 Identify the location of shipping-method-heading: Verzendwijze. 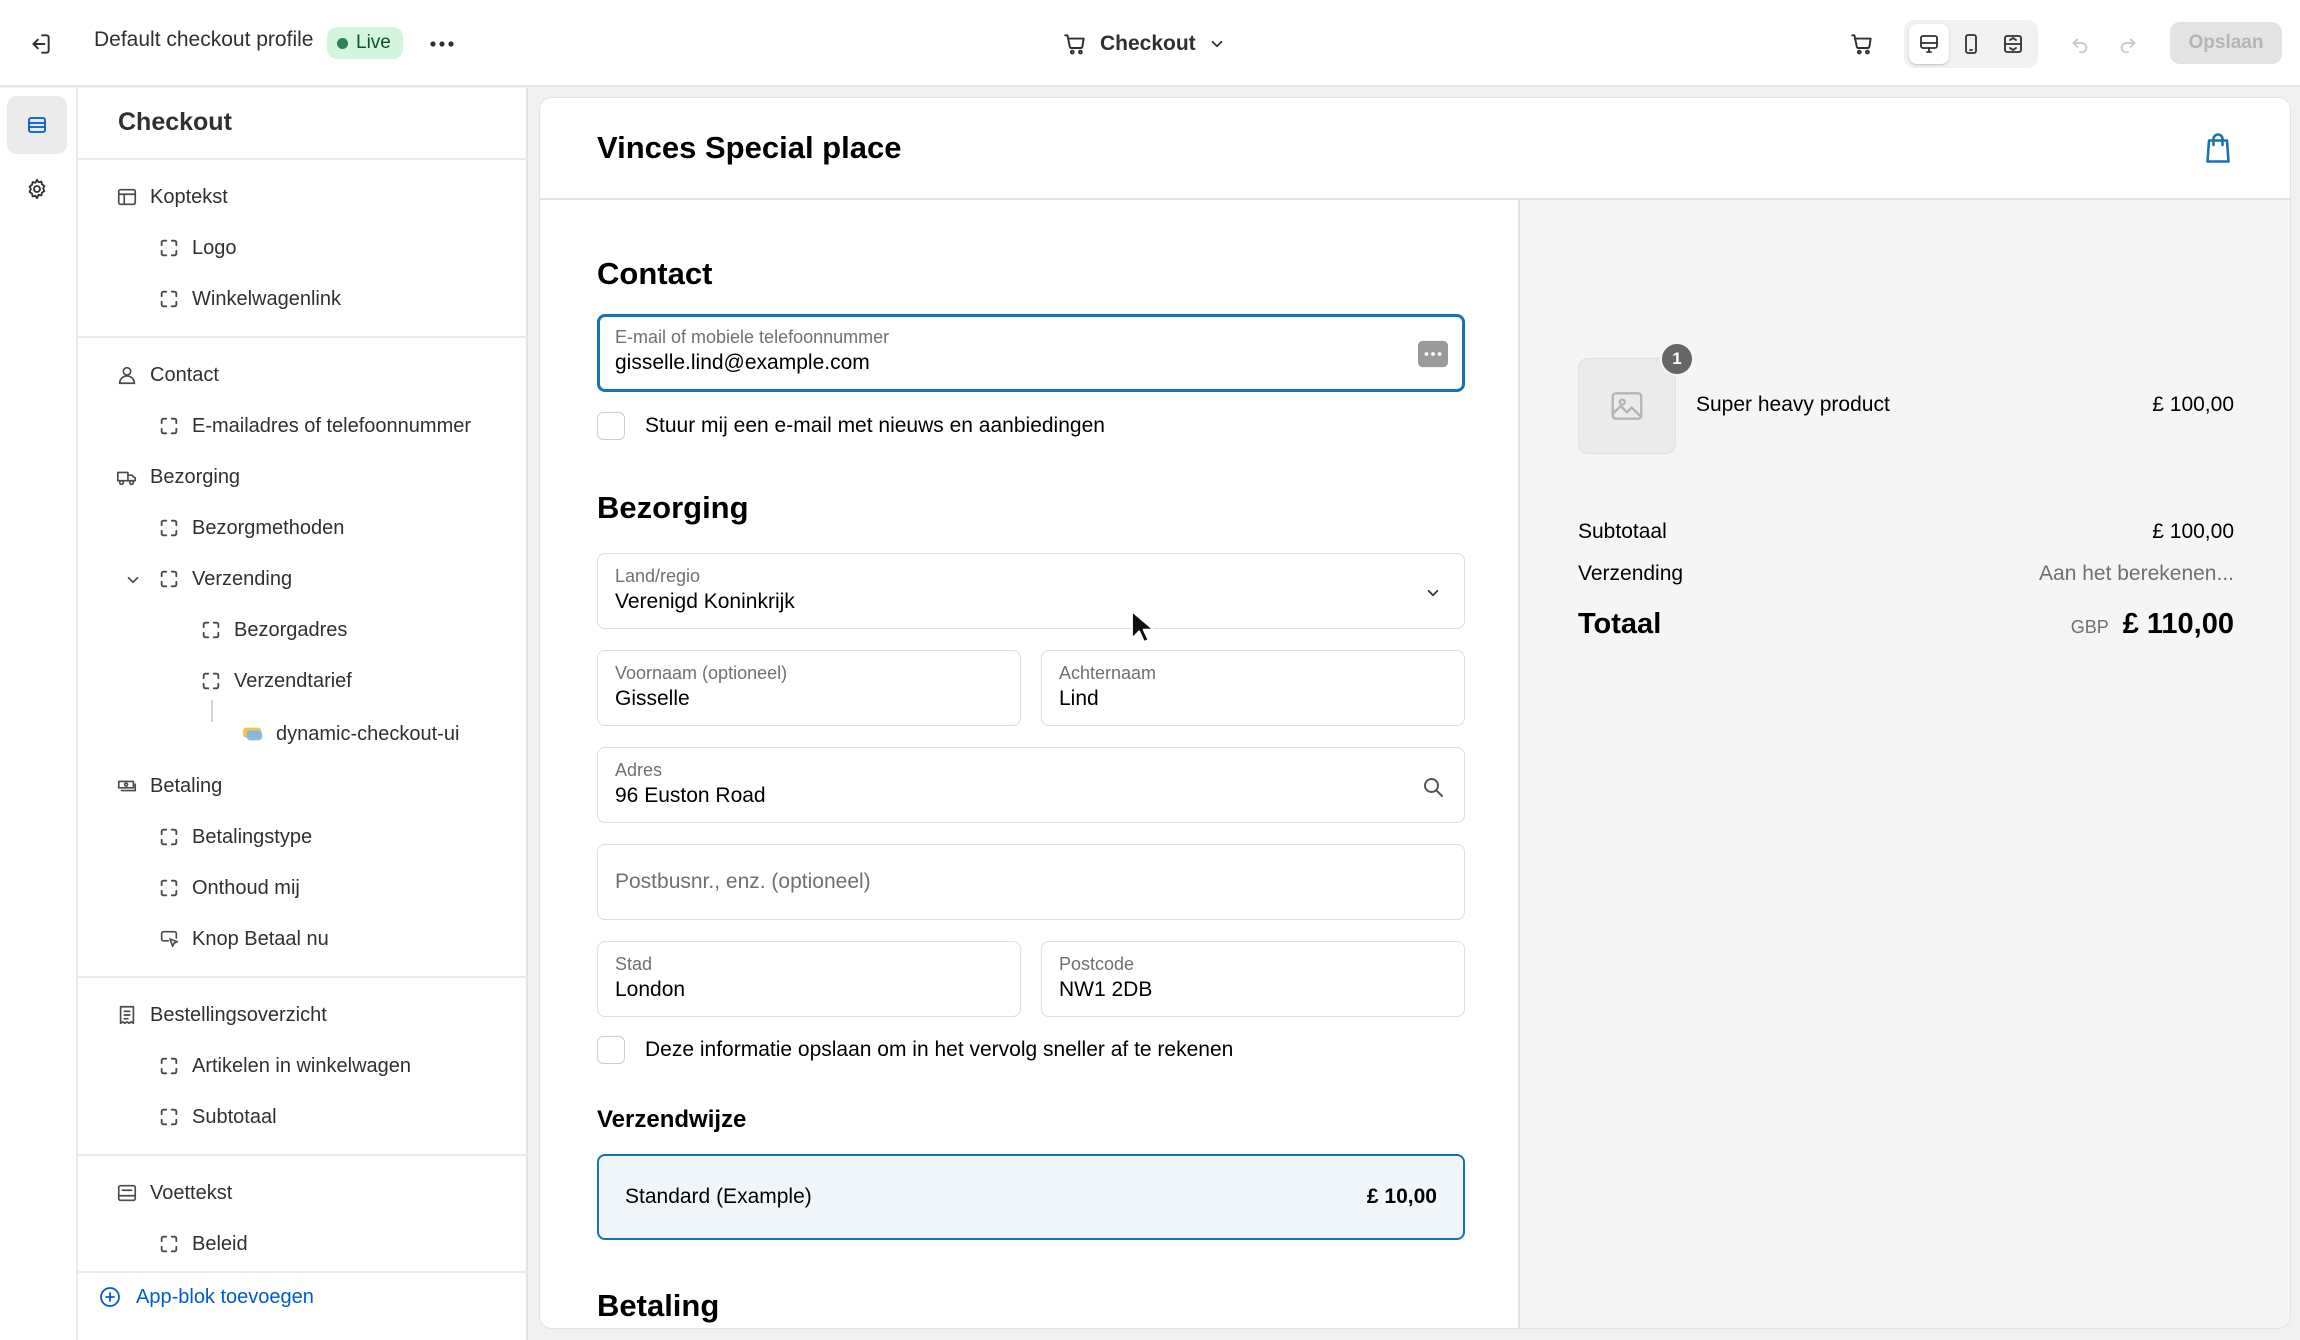
(672, 1119).